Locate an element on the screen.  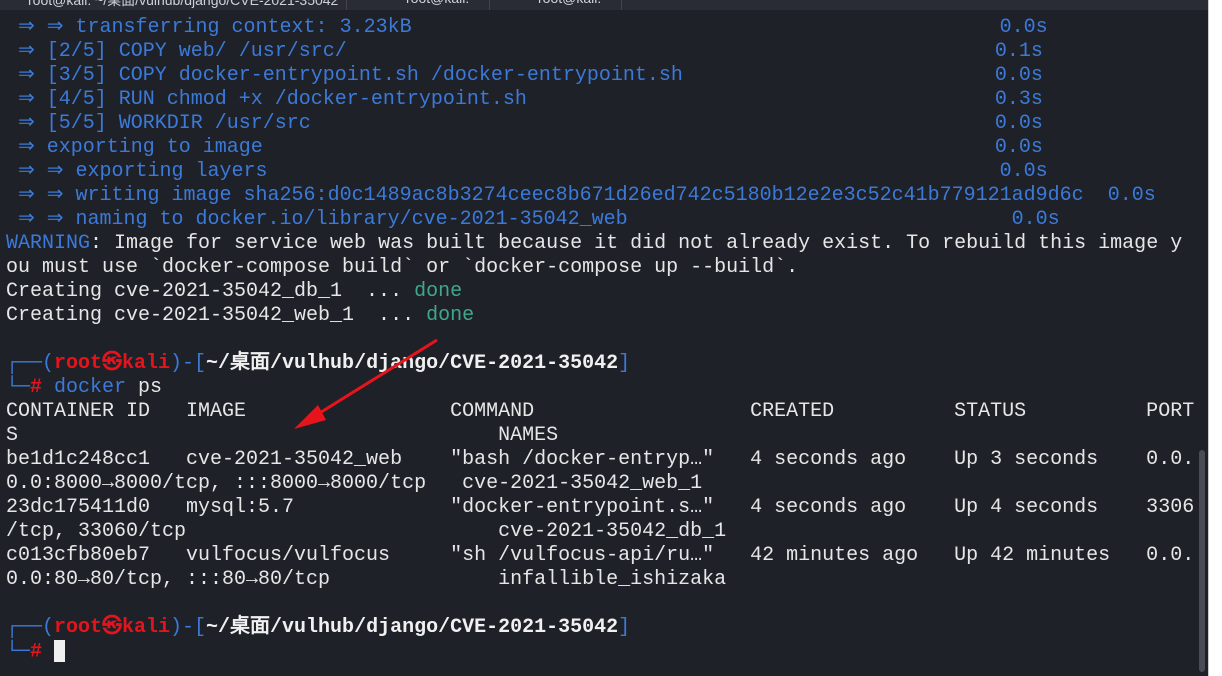
text-segment is located at coordinates (48, 651).